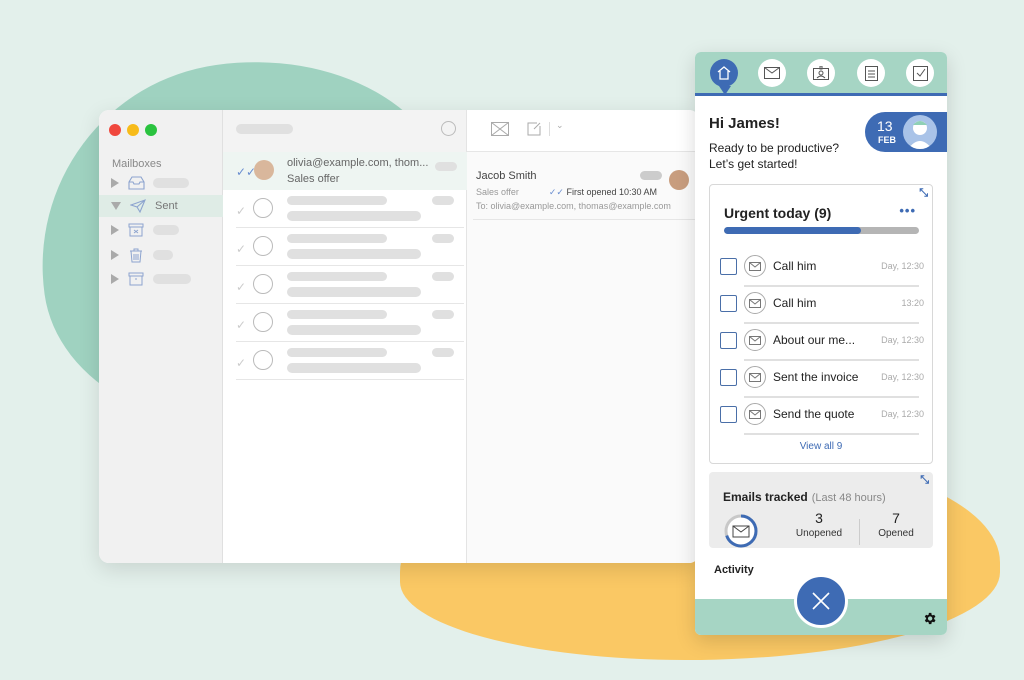 The width and height of the screenshot is (1024, 680). I want to click on compose-icon, so click(534, 131).